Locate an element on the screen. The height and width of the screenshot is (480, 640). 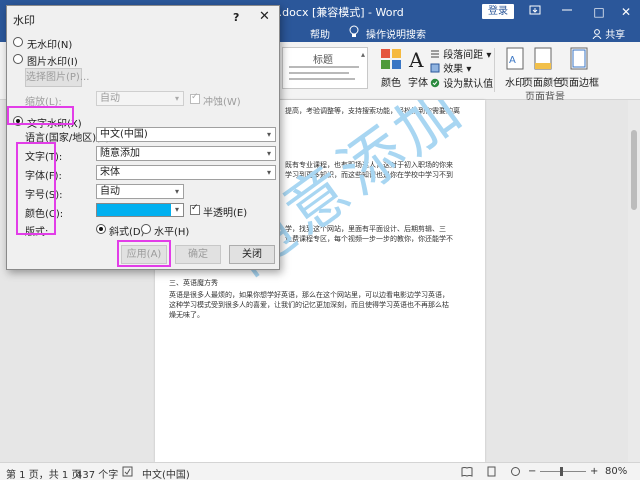
ok-button: 确定 is located at coordinates (198, 254).